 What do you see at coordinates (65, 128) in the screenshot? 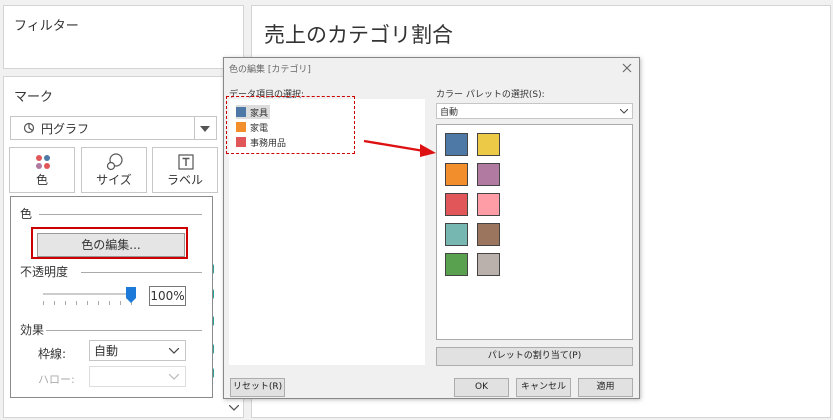
I see `mark-type-value: 円グラフ` at bounding box center [65, 128].